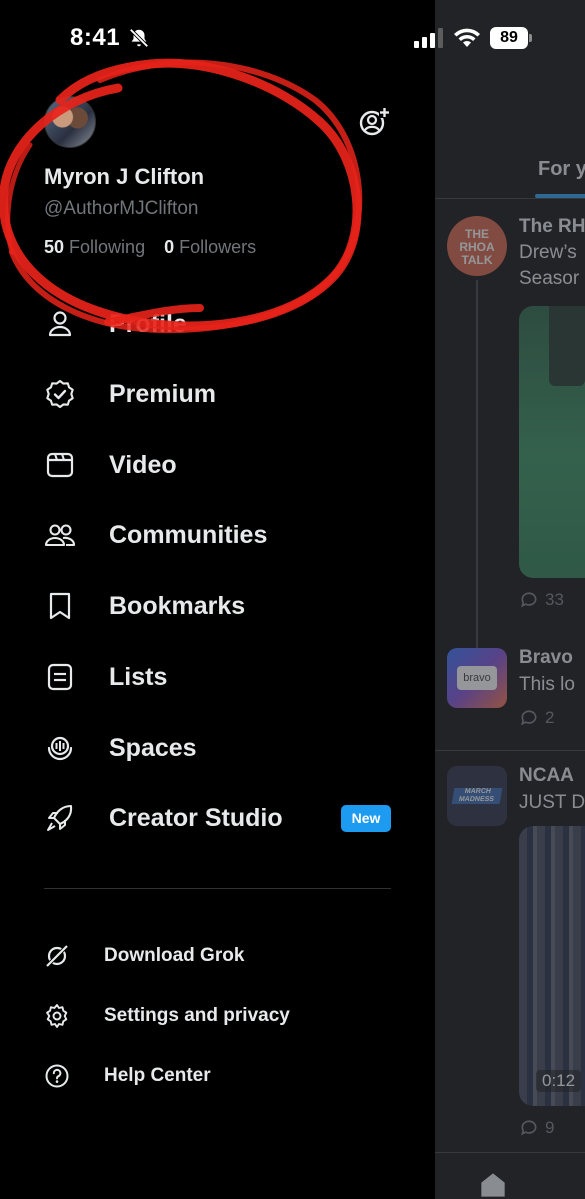  What do you see at coordinates (188, 534) in the screenshot?
I see `nav-label: Communities` at bounding box center [188, 534].